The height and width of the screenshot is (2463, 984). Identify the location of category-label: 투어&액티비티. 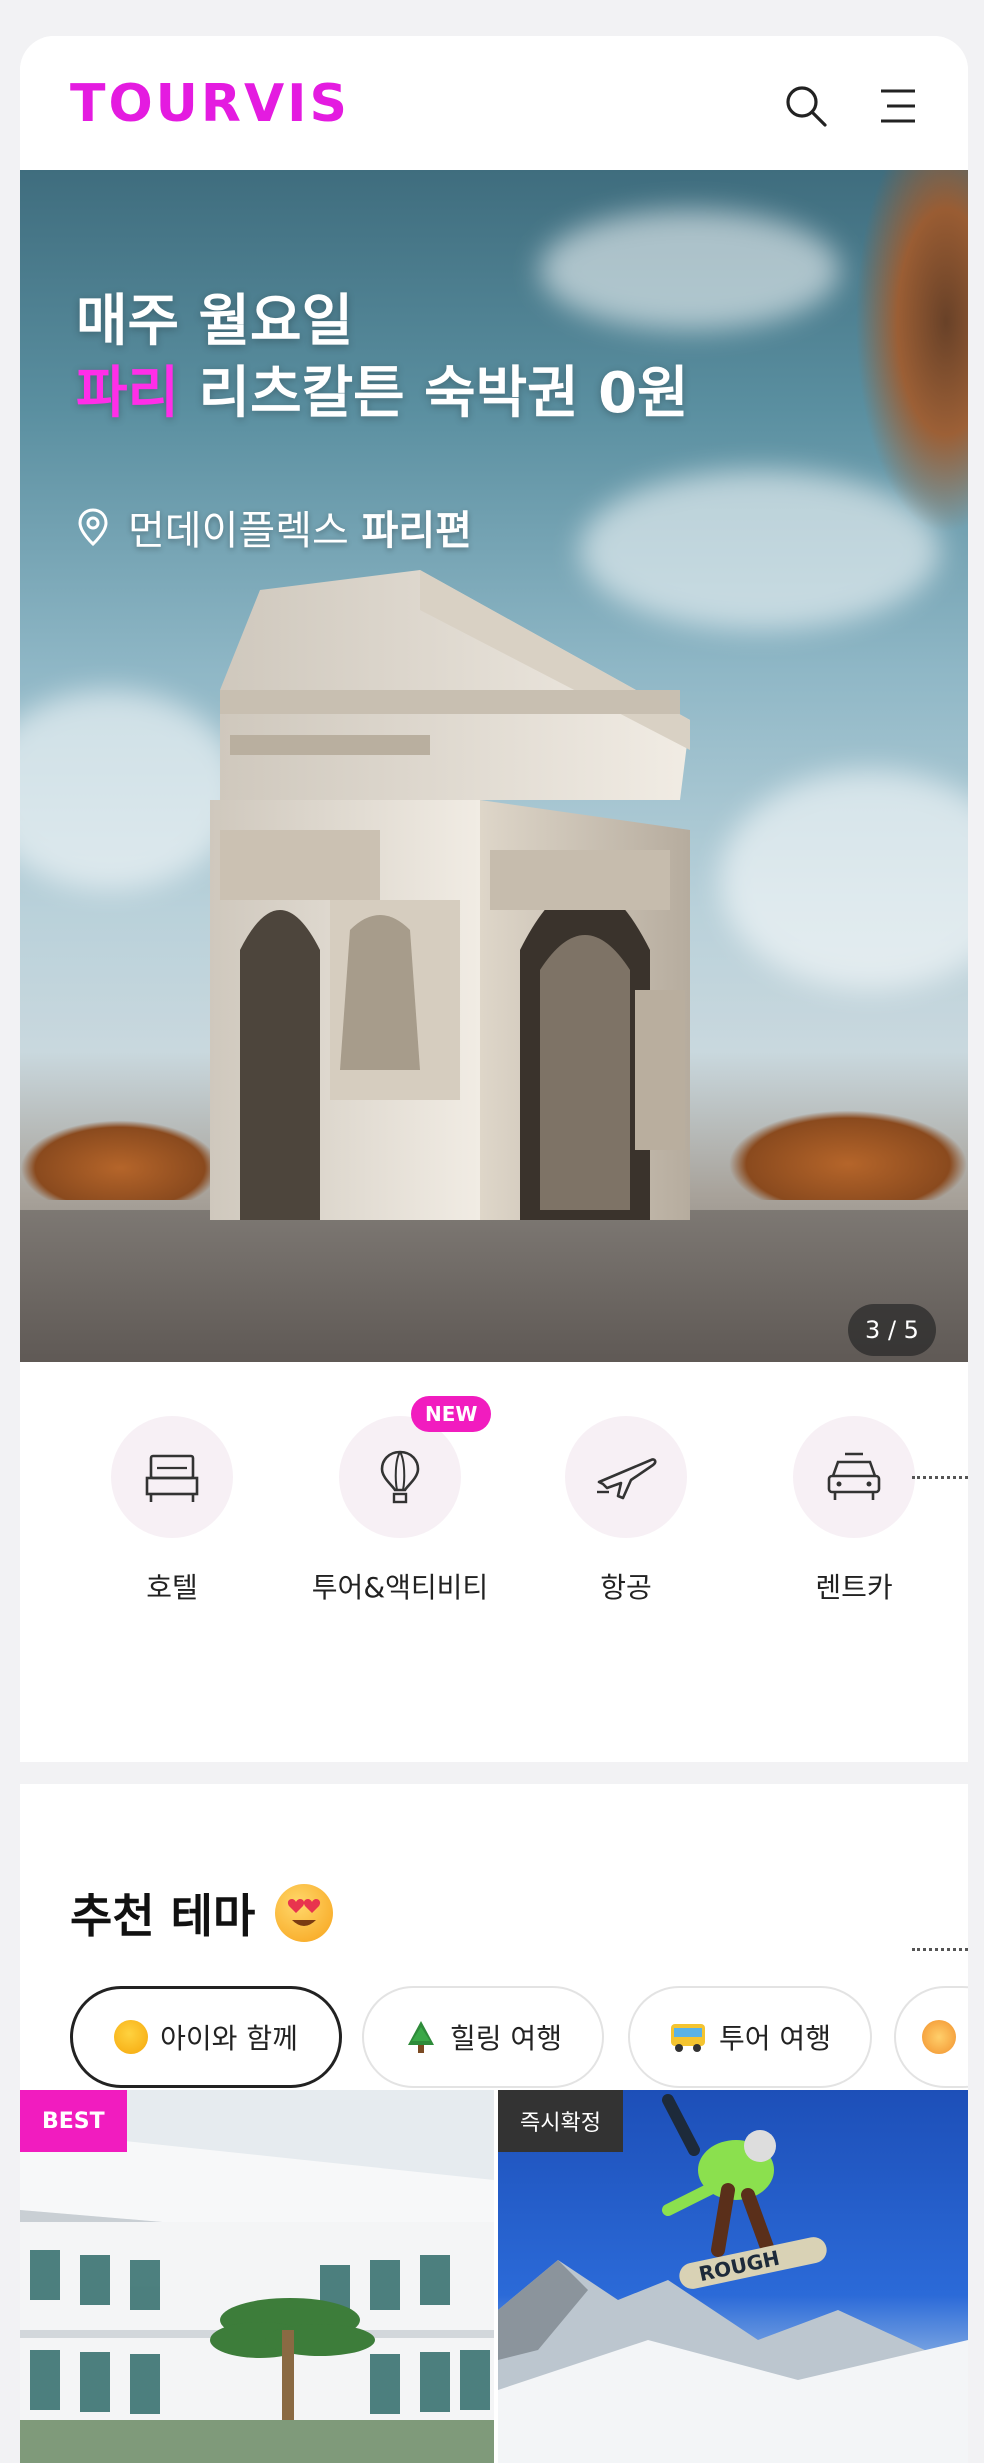
(400, 1587).